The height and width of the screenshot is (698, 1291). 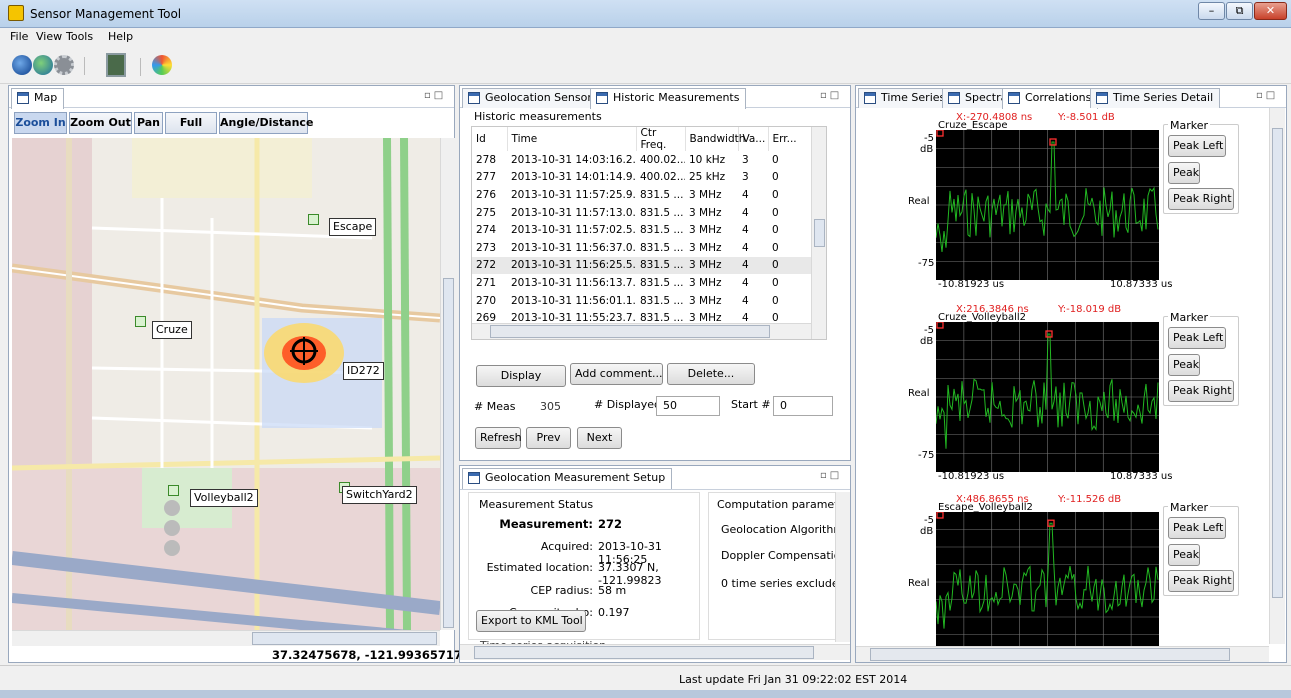 I want to click on table-horizontal-scrollbar, so click(x=641, y=331).